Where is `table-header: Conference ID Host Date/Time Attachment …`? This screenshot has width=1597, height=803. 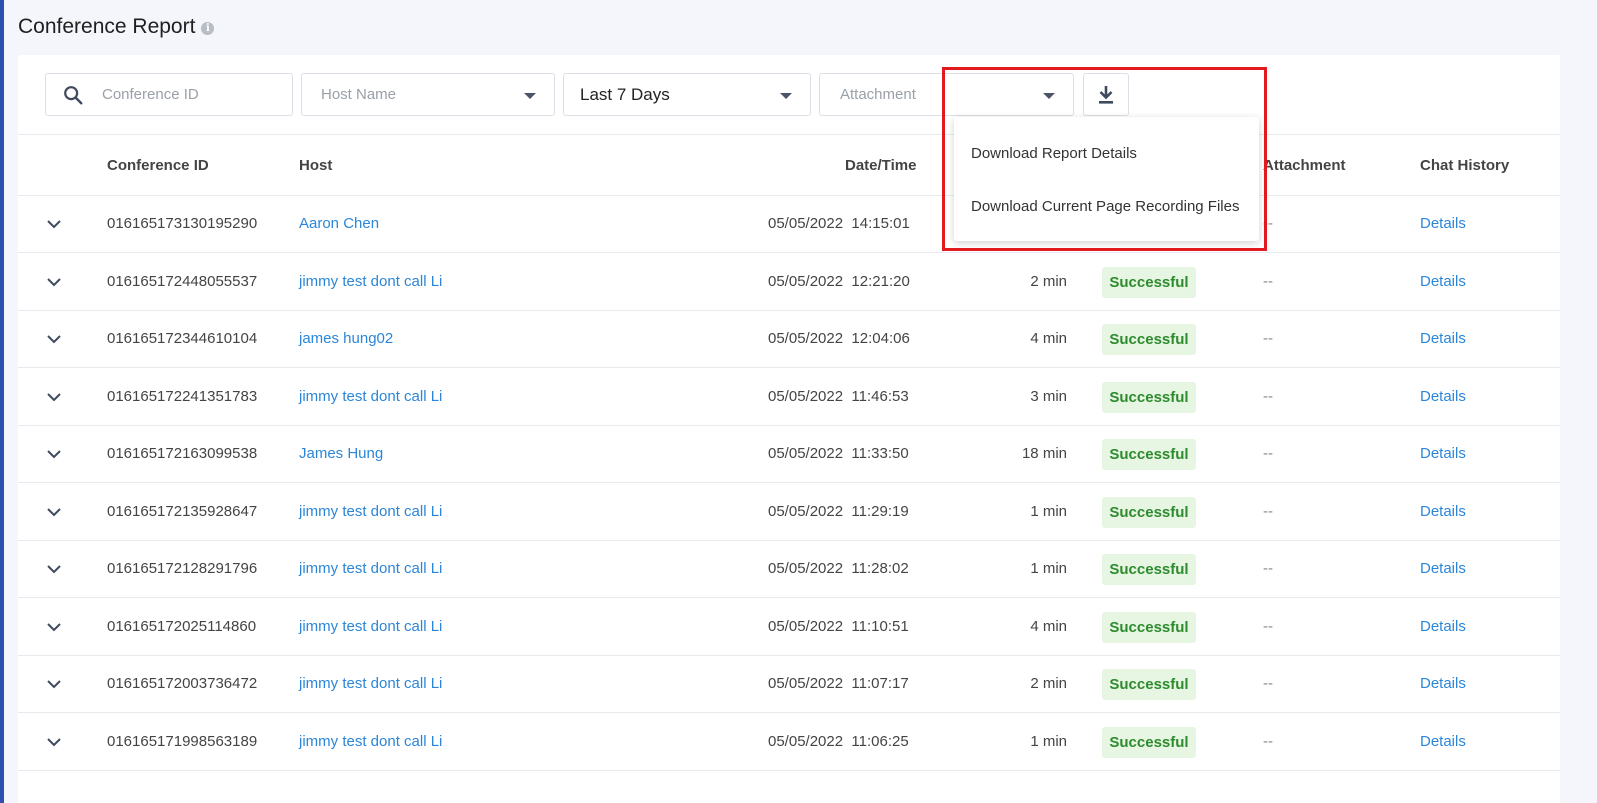
table-header: Conference ID Host Date/Time Attachment … is located at coordinates (789, 165).